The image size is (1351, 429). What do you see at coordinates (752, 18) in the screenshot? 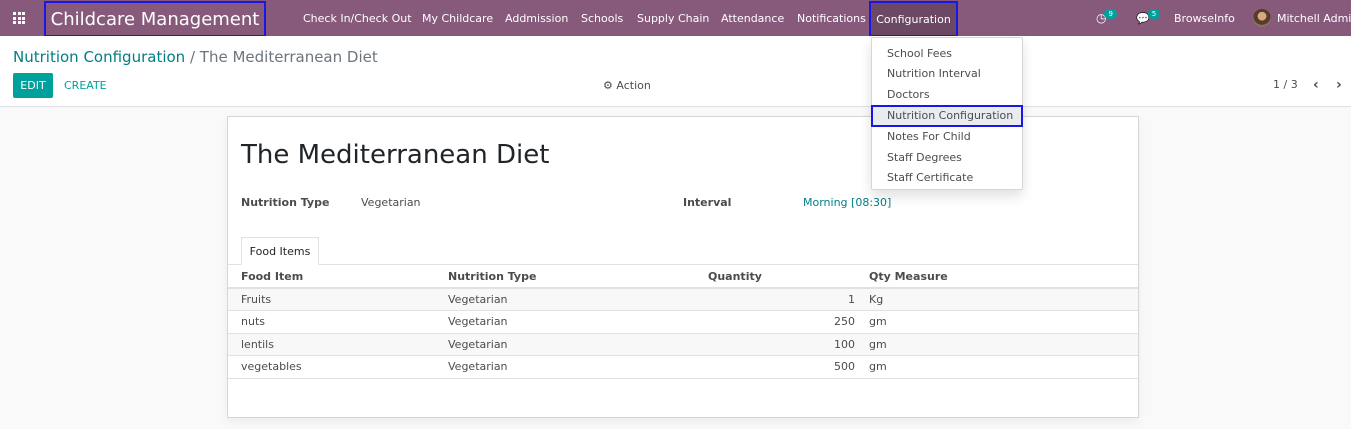
I see `menu-attendance: Attendance` at bounding box center [752, 18].